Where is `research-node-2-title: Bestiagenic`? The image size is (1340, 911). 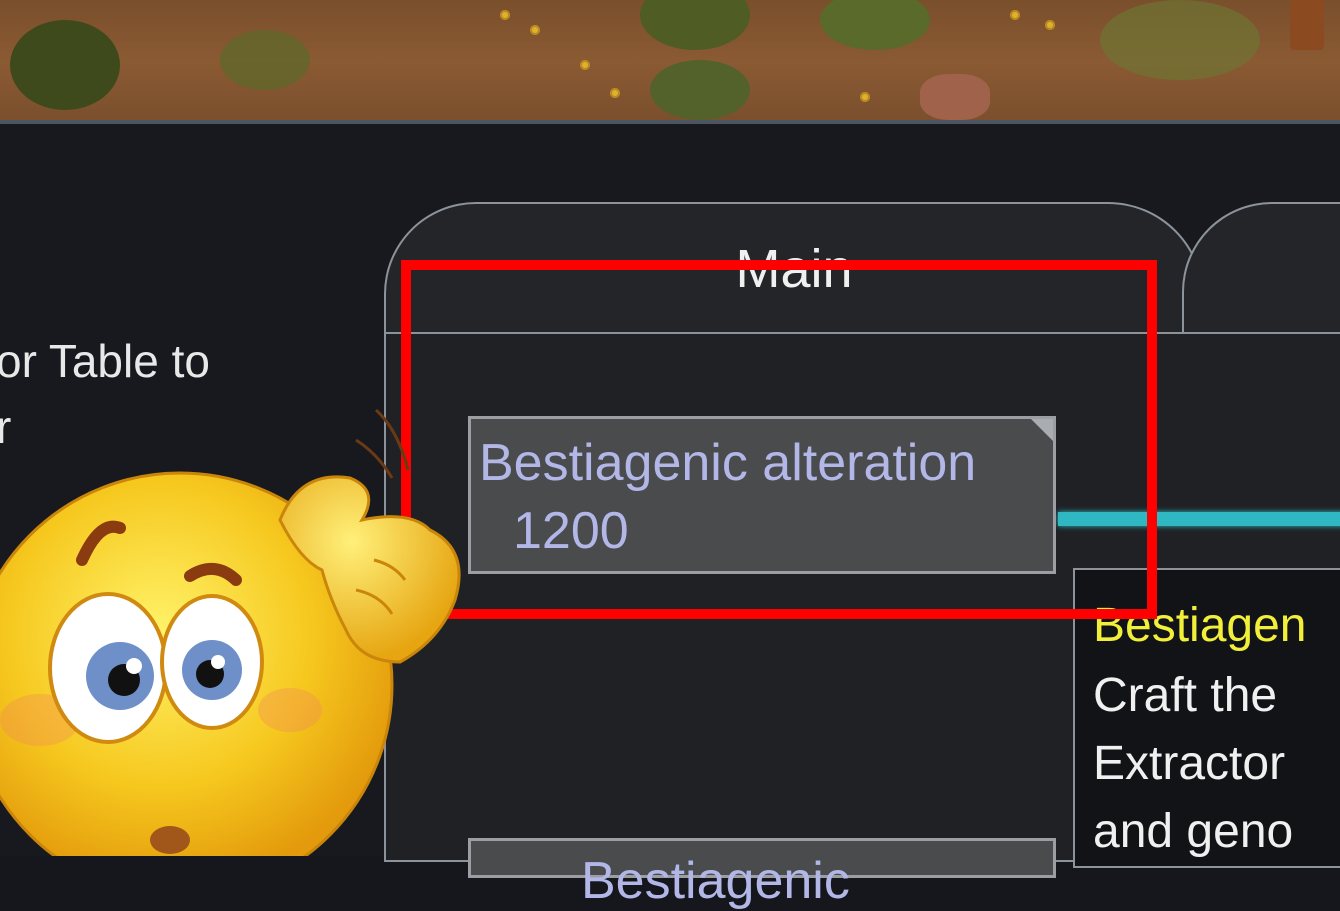
research-node-2-title: Bestiagenic is located at coordinates (715, 881).